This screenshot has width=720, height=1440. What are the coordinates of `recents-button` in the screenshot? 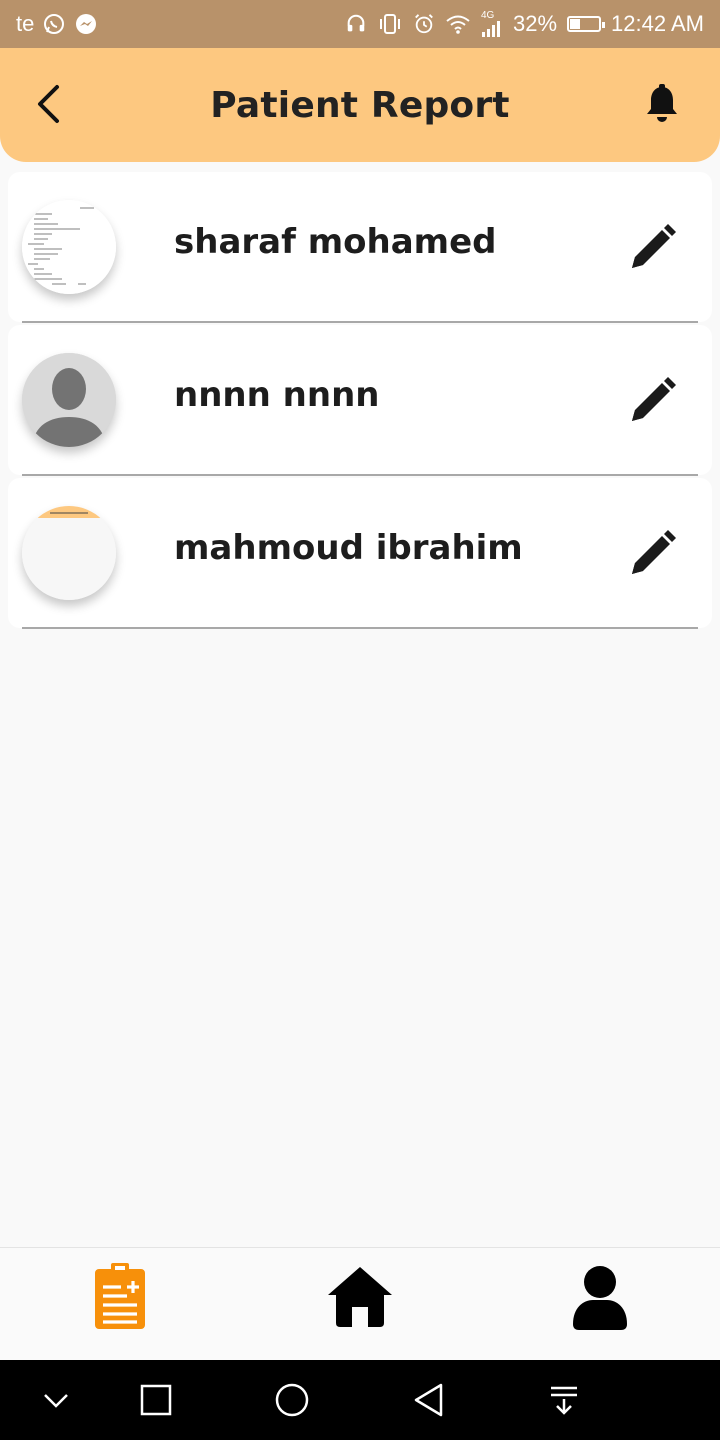 It's located at (156, 1400).